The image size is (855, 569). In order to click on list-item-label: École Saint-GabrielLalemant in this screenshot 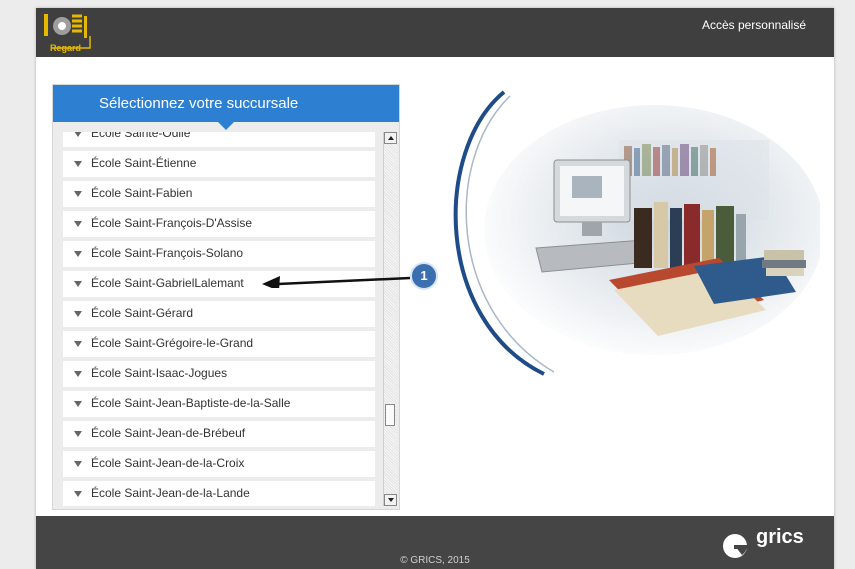, I will do `click(167, 283)`.